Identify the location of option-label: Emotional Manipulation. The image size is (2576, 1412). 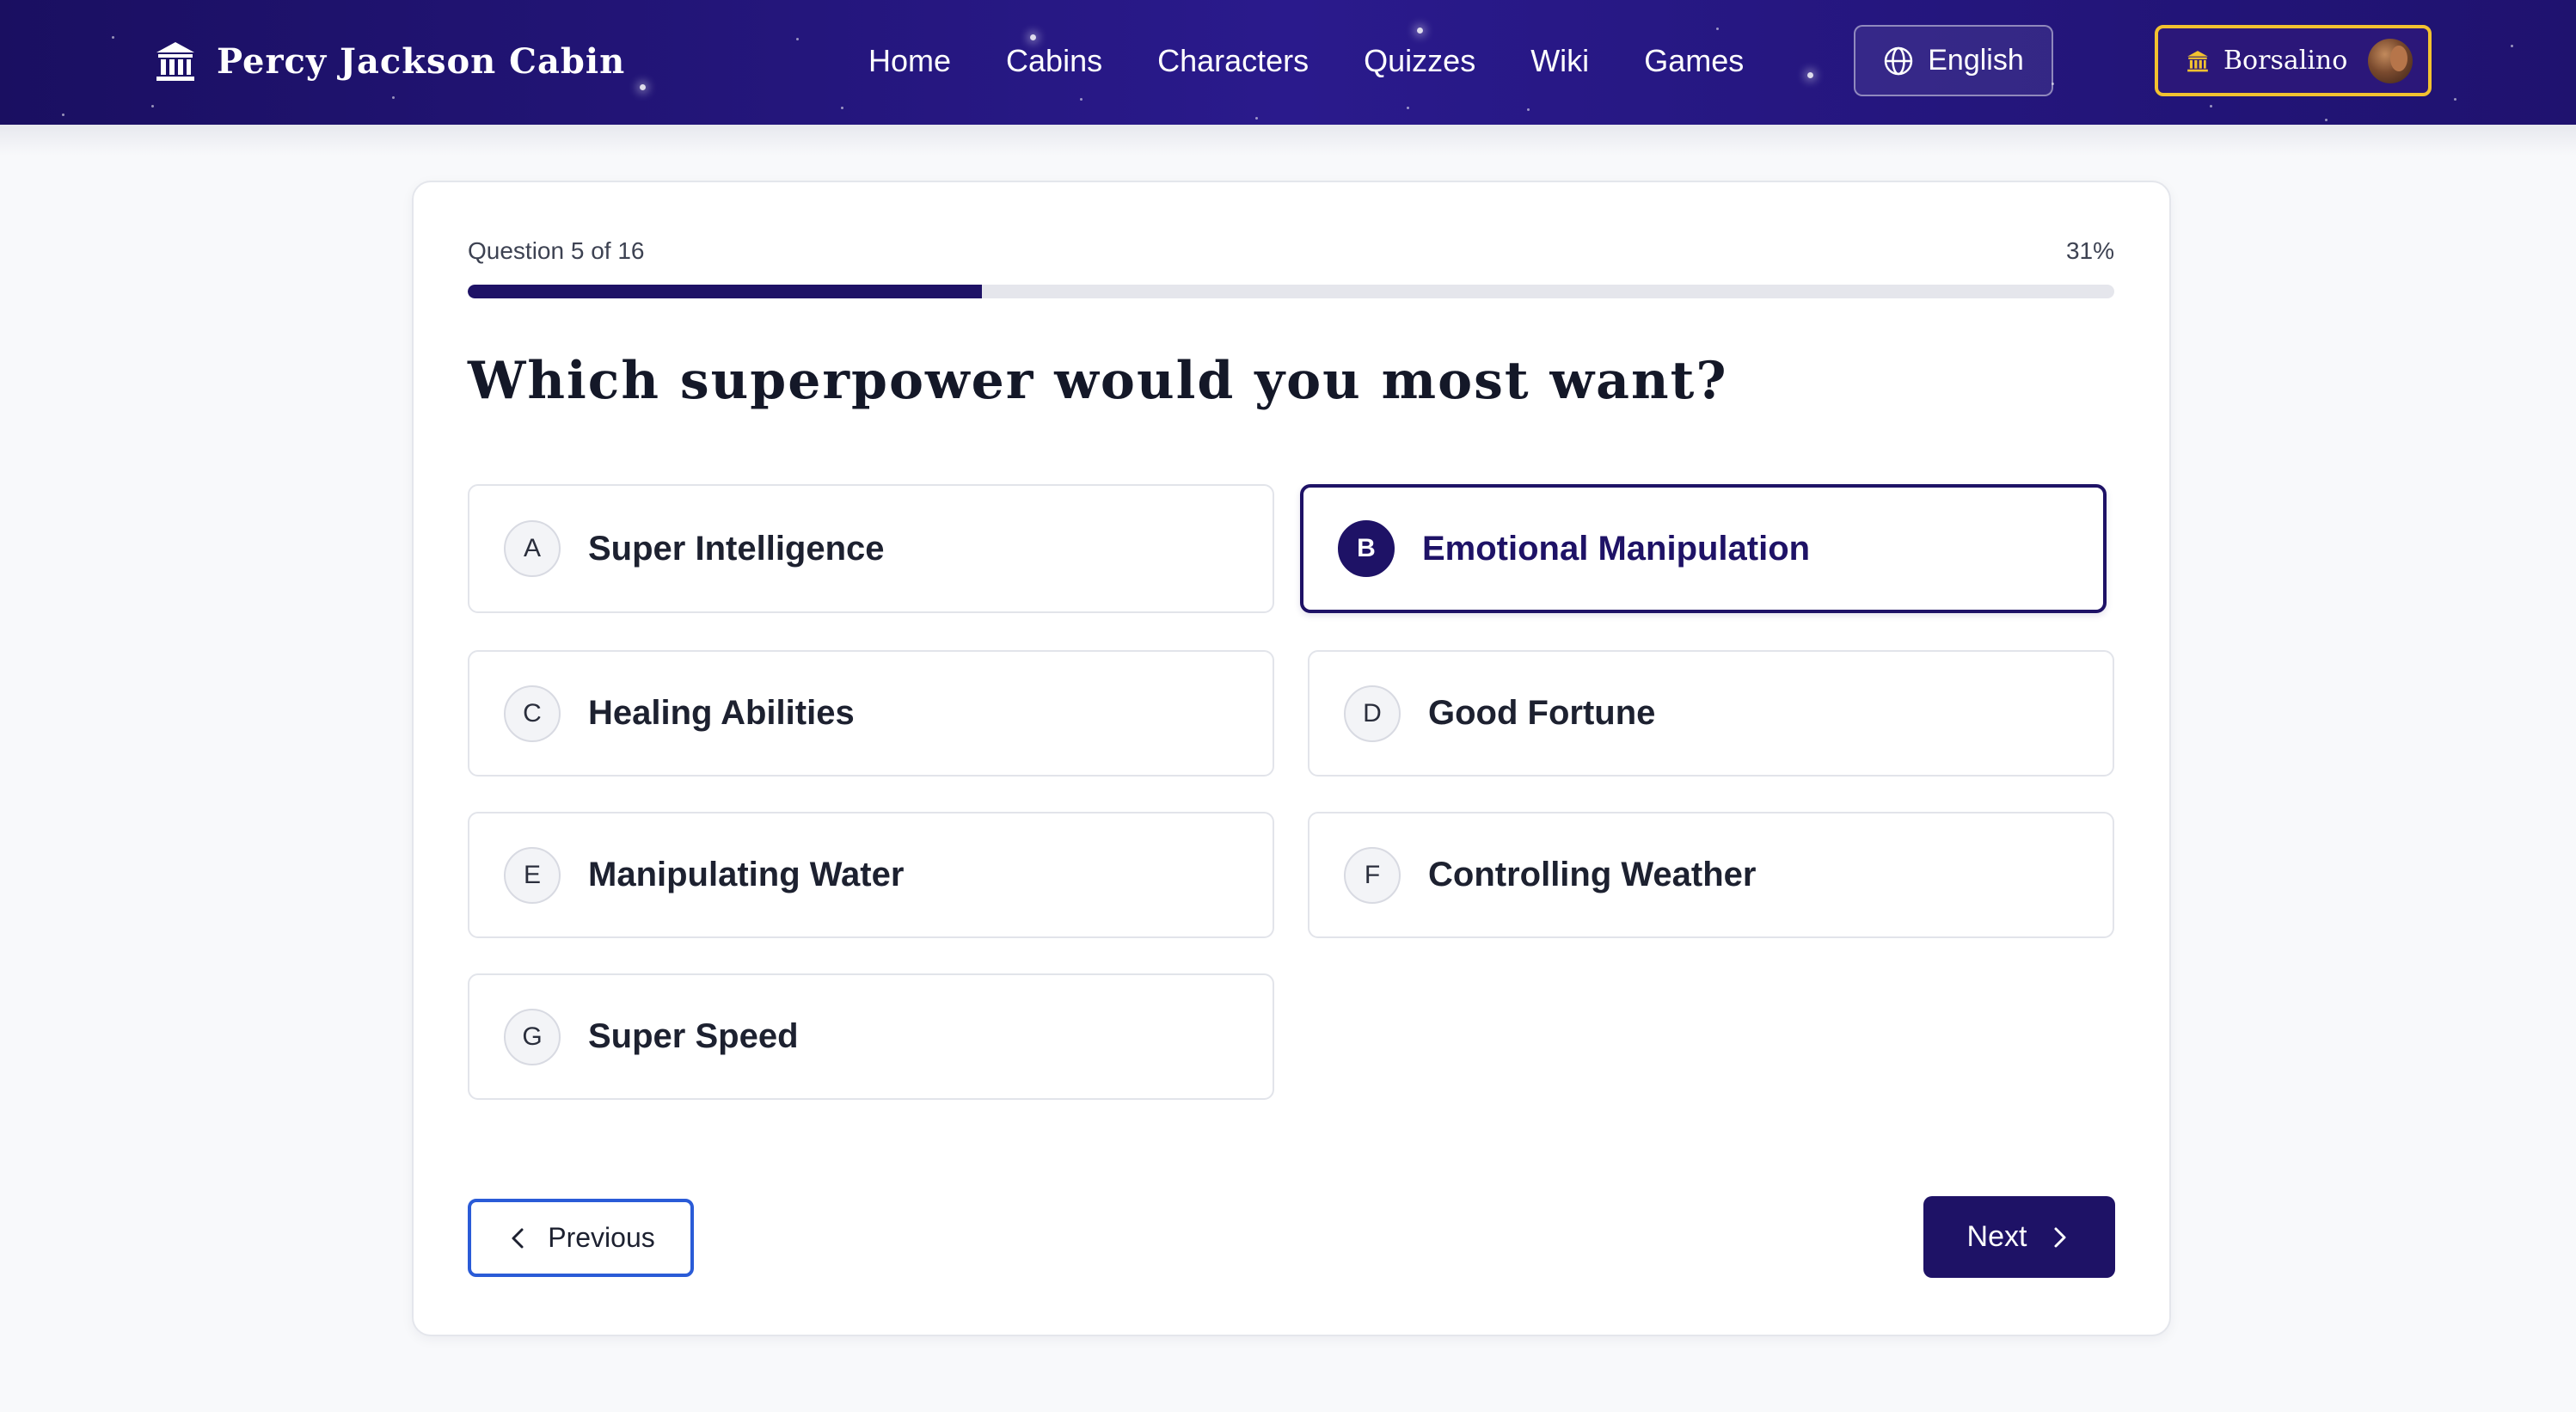
(1616, 548).